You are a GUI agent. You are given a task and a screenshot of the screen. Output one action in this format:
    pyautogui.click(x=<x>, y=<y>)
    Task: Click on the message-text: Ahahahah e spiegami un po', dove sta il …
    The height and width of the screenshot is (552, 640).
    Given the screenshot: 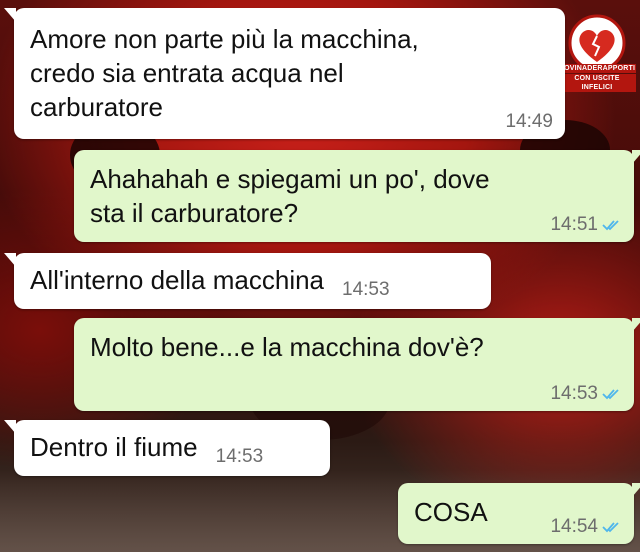 What is the action you would take?
    pyautogui.click(x=290, y=196)
    